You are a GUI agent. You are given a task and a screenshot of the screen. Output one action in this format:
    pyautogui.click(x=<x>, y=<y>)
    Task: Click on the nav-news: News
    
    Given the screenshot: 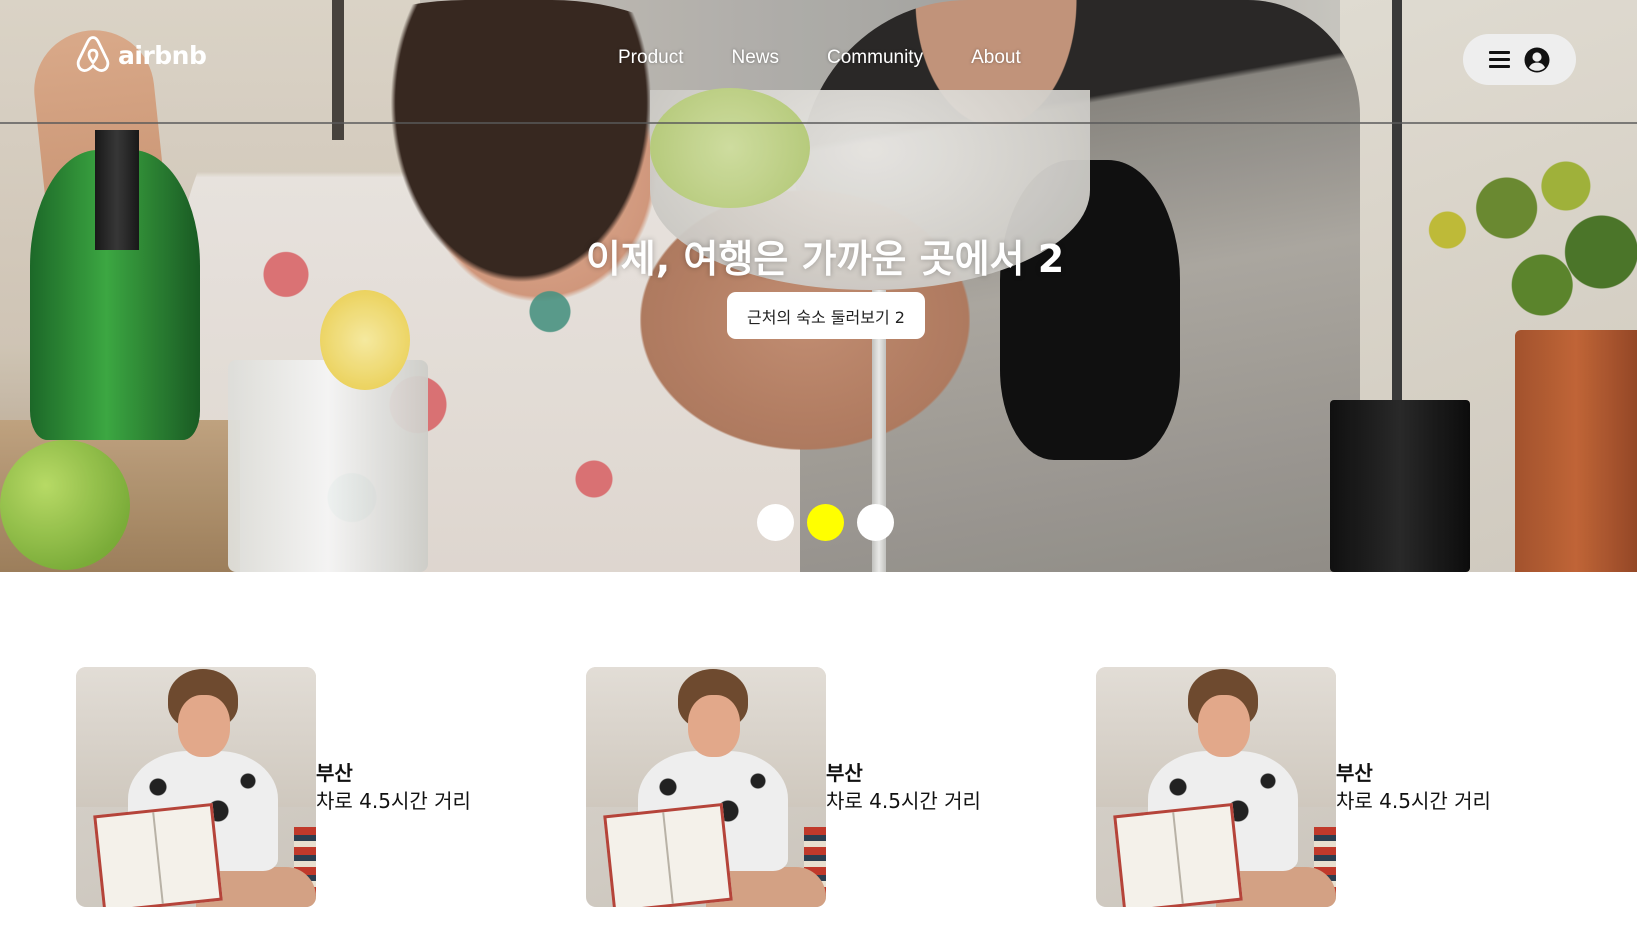 What is the action you would take?
    pyautogui.click(x=755, y=58)
    